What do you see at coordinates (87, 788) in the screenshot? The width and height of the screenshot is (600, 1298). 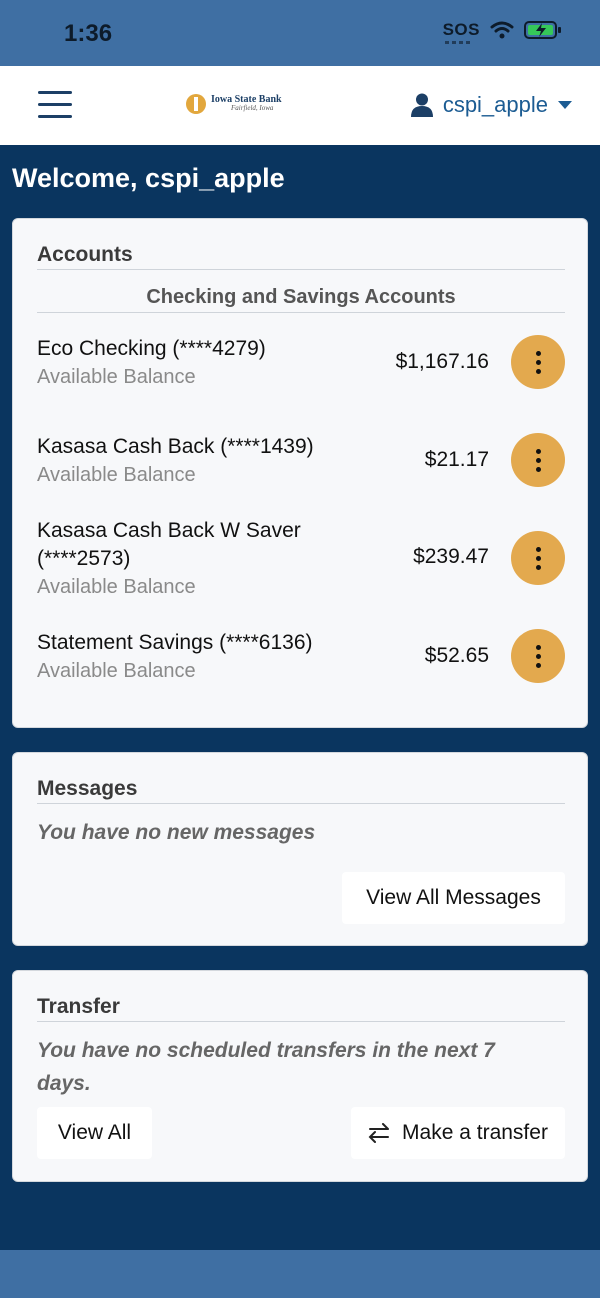 I see `messages-title: Messages` at bounding box center [87, 788].